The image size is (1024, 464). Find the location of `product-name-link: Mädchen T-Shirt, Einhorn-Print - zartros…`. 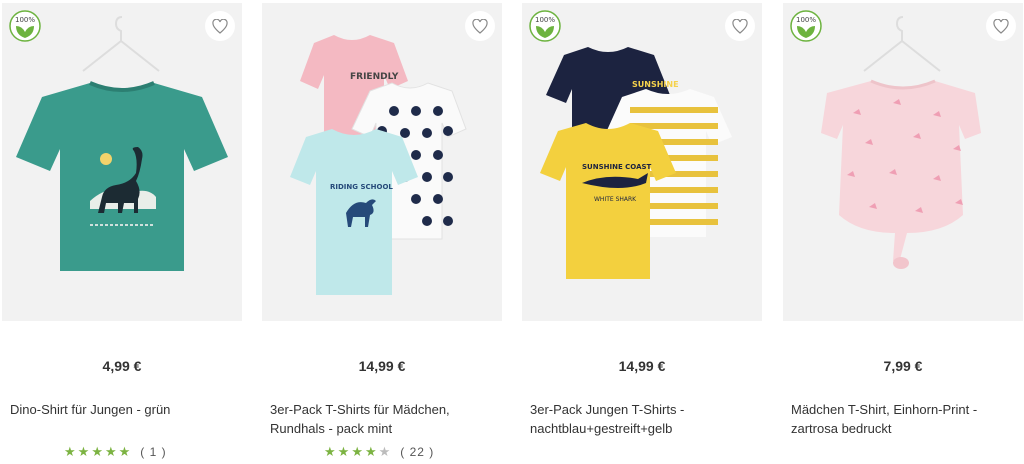

product-name-link: Mädchen T-Shirt, Einhorn-Print - zartros… is located at coordinates (905, 419).